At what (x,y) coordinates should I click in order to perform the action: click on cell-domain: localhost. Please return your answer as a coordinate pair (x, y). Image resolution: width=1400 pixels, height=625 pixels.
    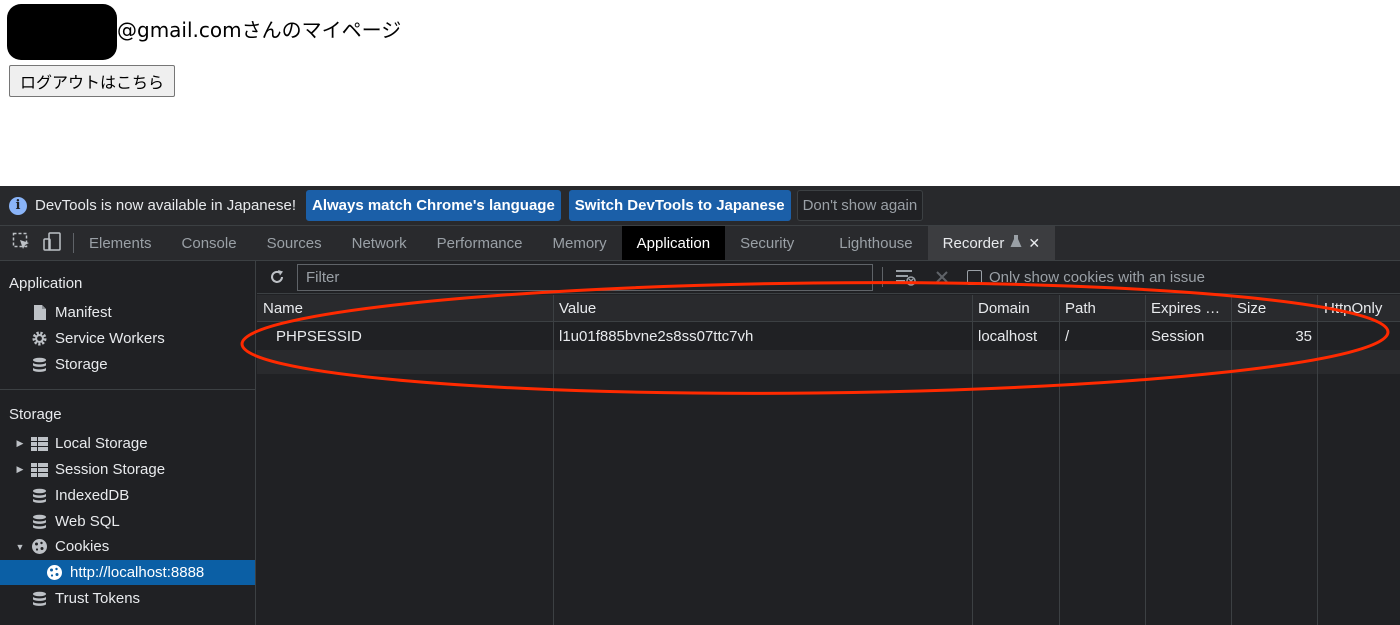
    Looking at the image, I should click on (1008, 336).